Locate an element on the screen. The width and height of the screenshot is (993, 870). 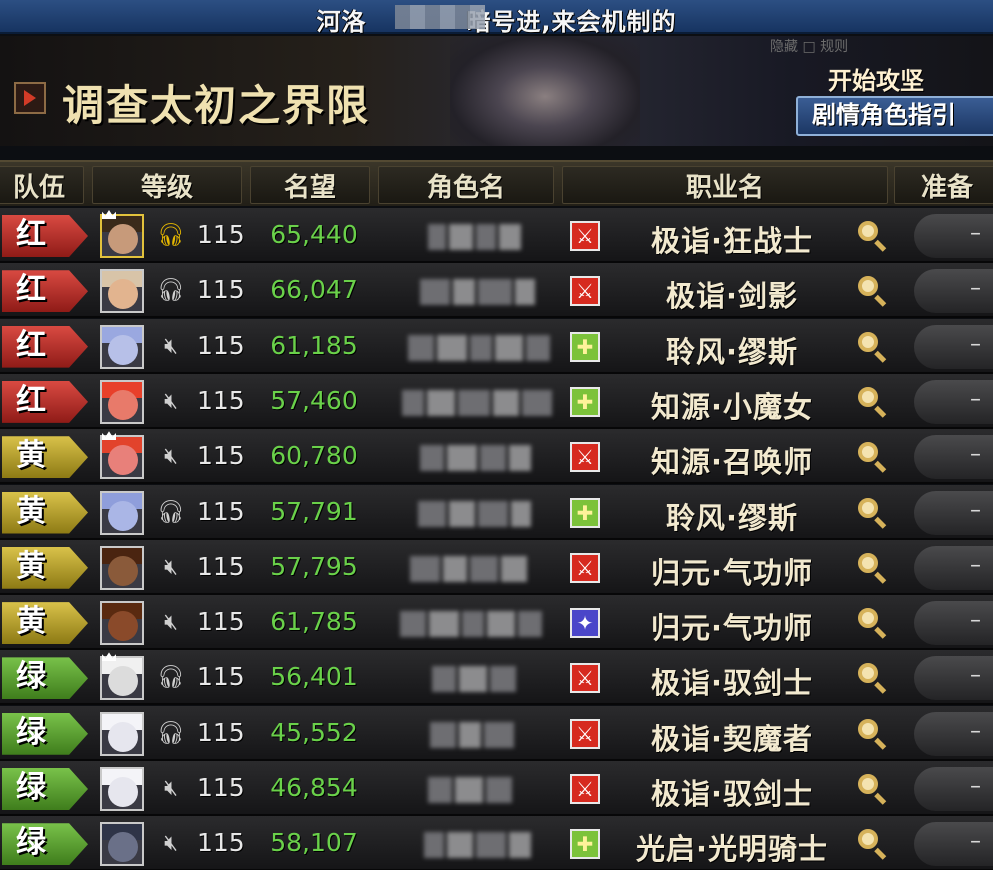
team-badge: 黄 is located at coordinates (45, 512).